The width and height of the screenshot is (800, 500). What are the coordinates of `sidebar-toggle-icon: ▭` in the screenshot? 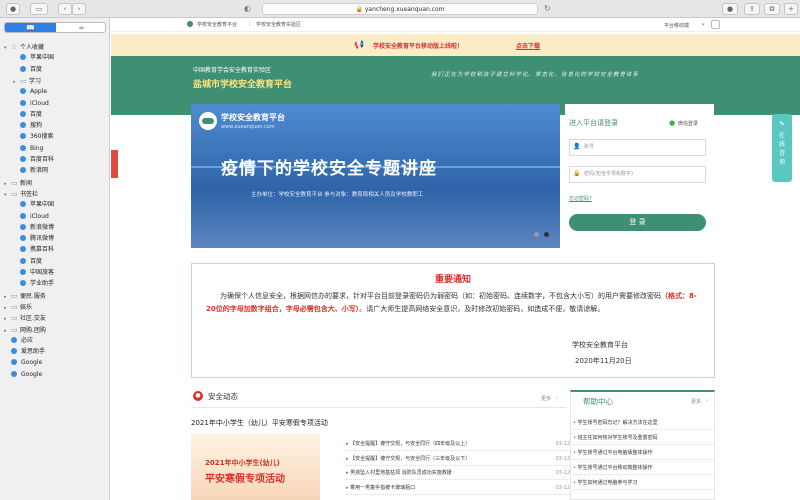 It's located at (39, 9).